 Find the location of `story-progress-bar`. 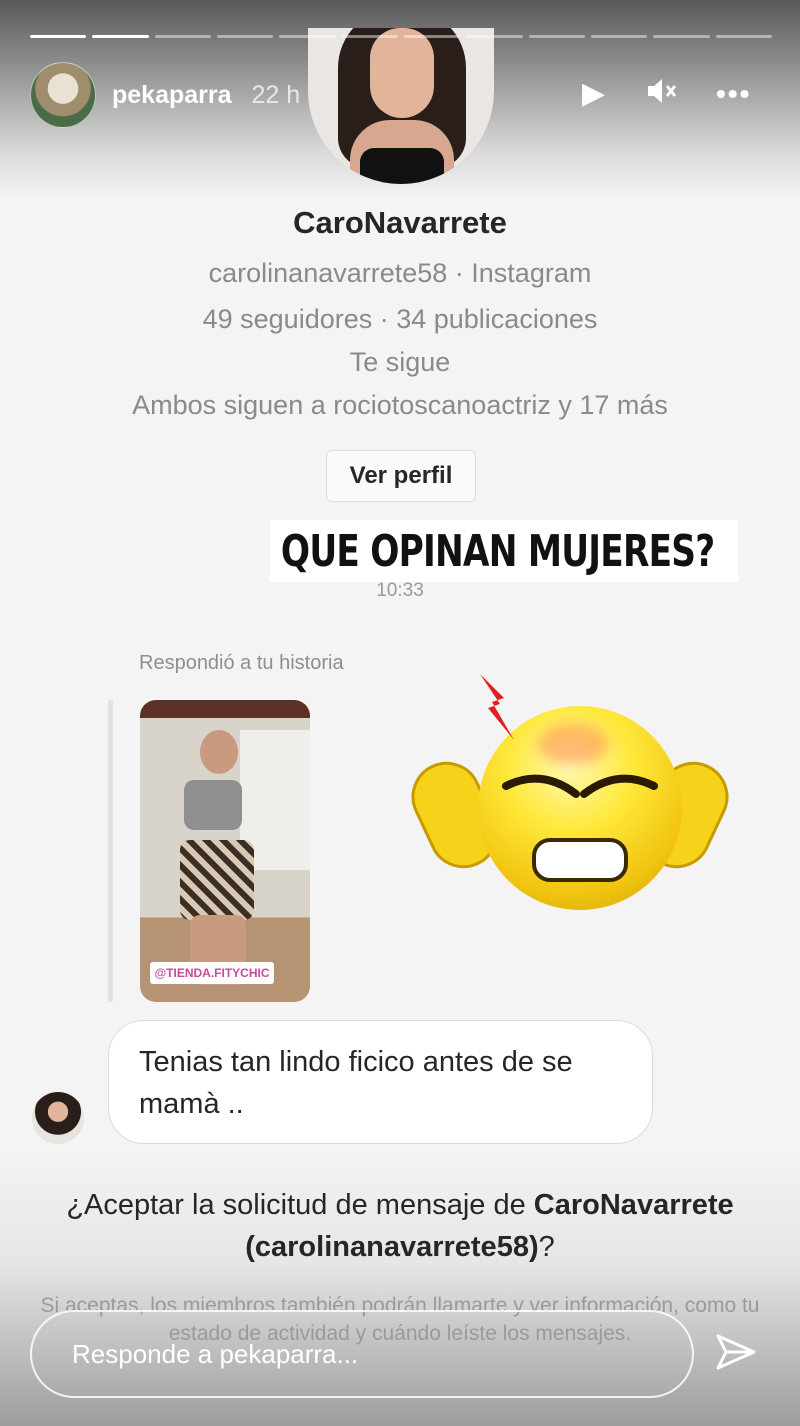

story-progress-bar is located at coordinates (401, 37).